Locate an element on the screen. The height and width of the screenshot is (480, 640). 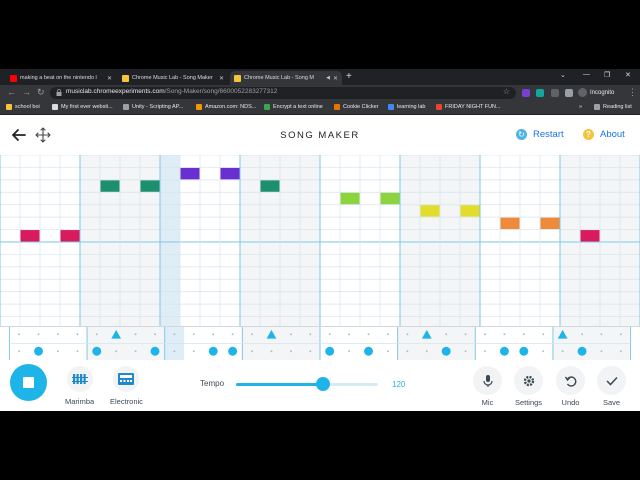
reload-icon: ↻ is located at coordinates (41, 92).